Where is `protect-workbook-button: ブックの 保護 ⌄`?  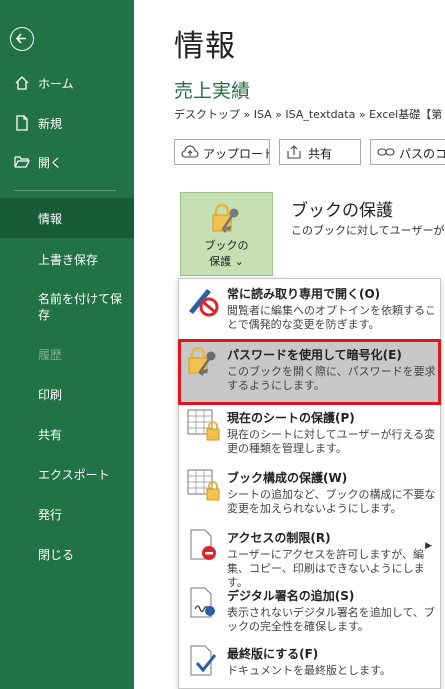
protect-workbook-button: ブックの 保護 ⌄ is located at coordinates (226, 234).